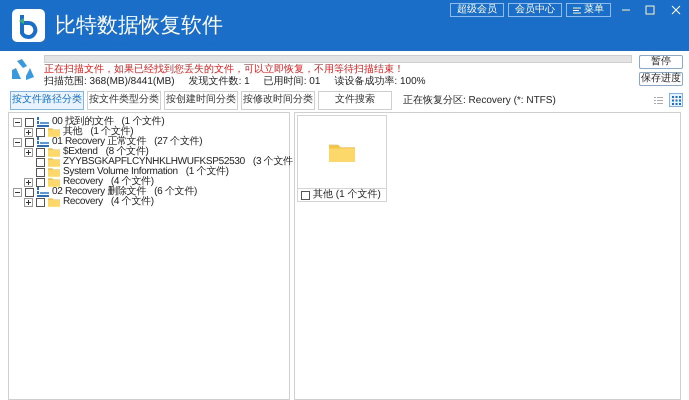 This screenshot has height=400, width=689. What do you see at coordinates (72, 132) in the screenshot?
I see `tree-item-label: 其他` at bounding box center [72, 132].